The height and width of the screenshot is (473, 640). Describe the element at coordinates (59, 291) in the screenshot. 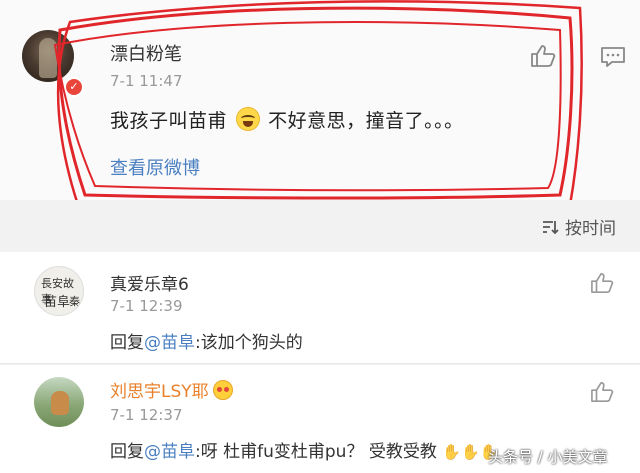

I see `commenter-avatar: 長安故事 苗阜 秦` at that location.